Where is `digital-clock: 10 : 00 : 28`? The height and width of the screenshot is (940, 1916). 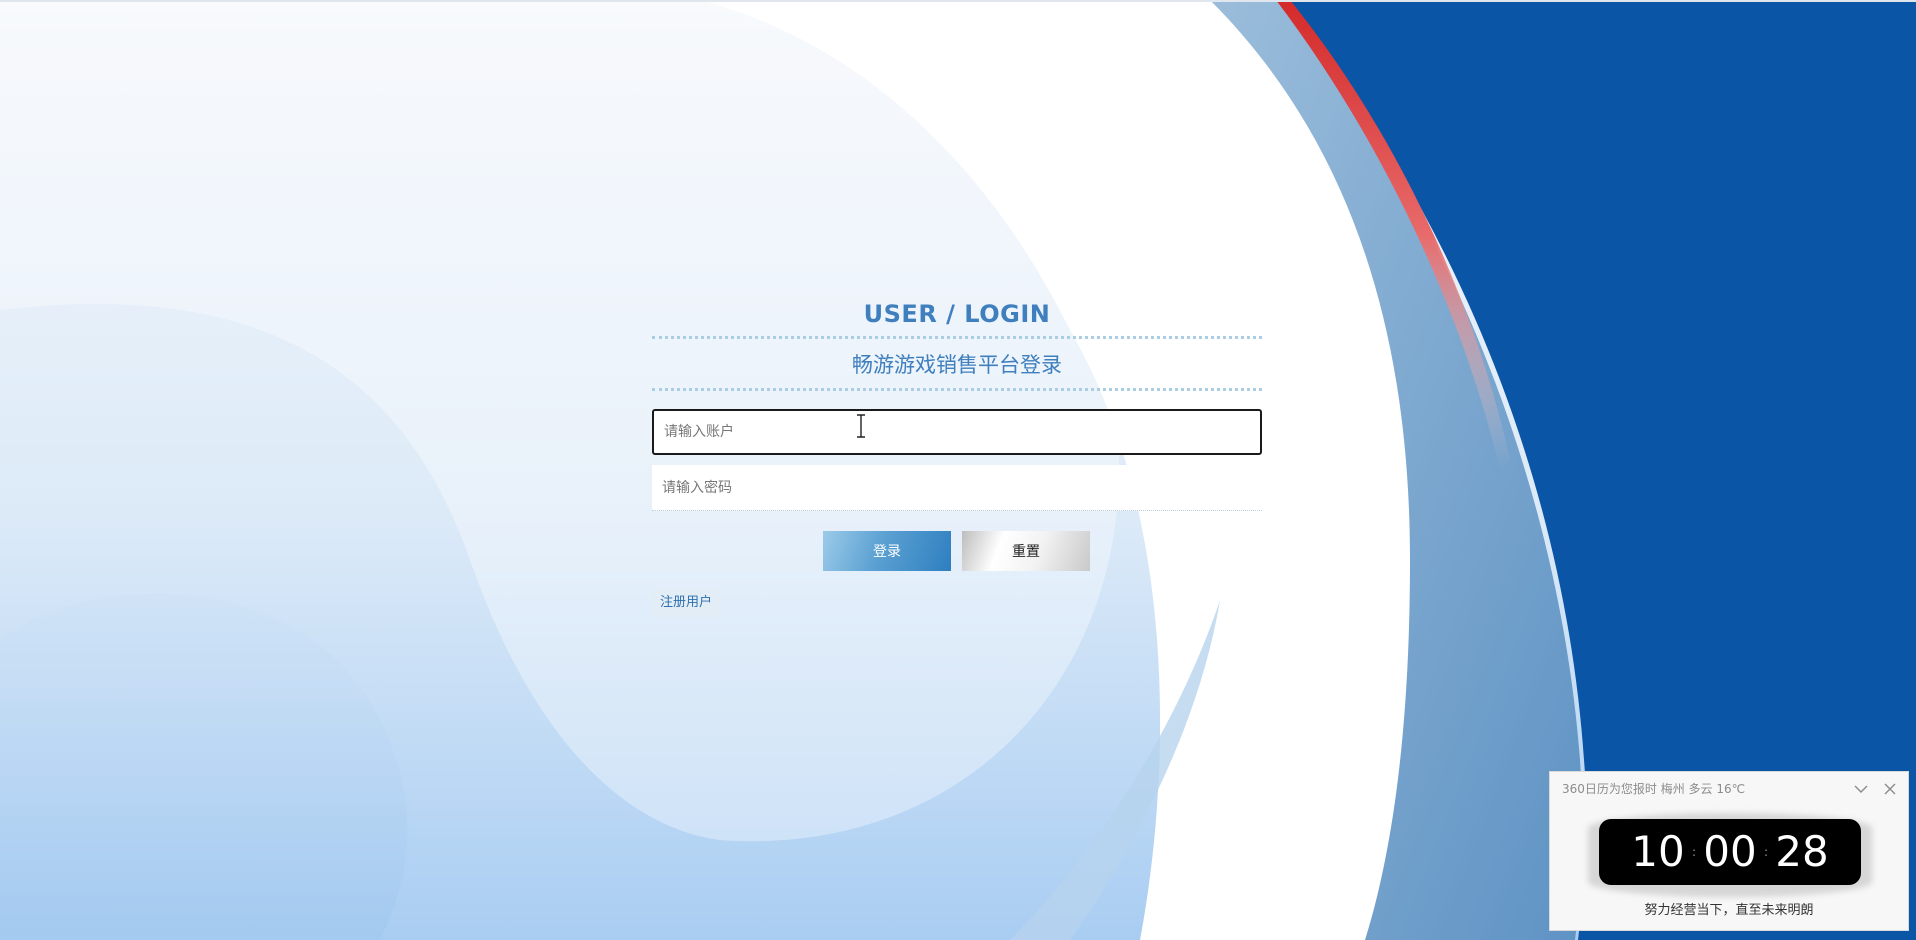 digital-clock: 10 : 00 : 28 is located at coordinates (1730, 852).